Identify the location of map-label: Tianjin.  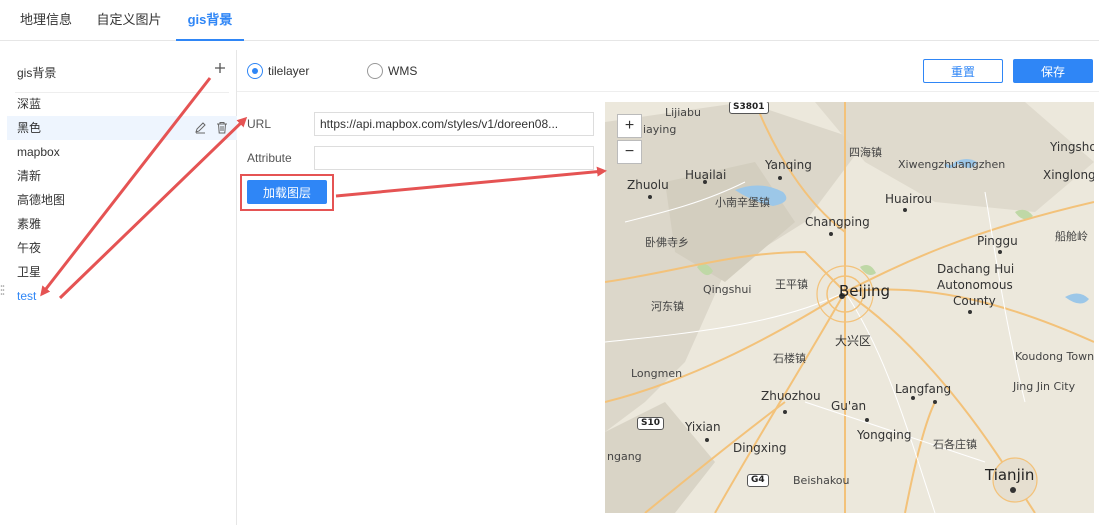
(1010, 475).